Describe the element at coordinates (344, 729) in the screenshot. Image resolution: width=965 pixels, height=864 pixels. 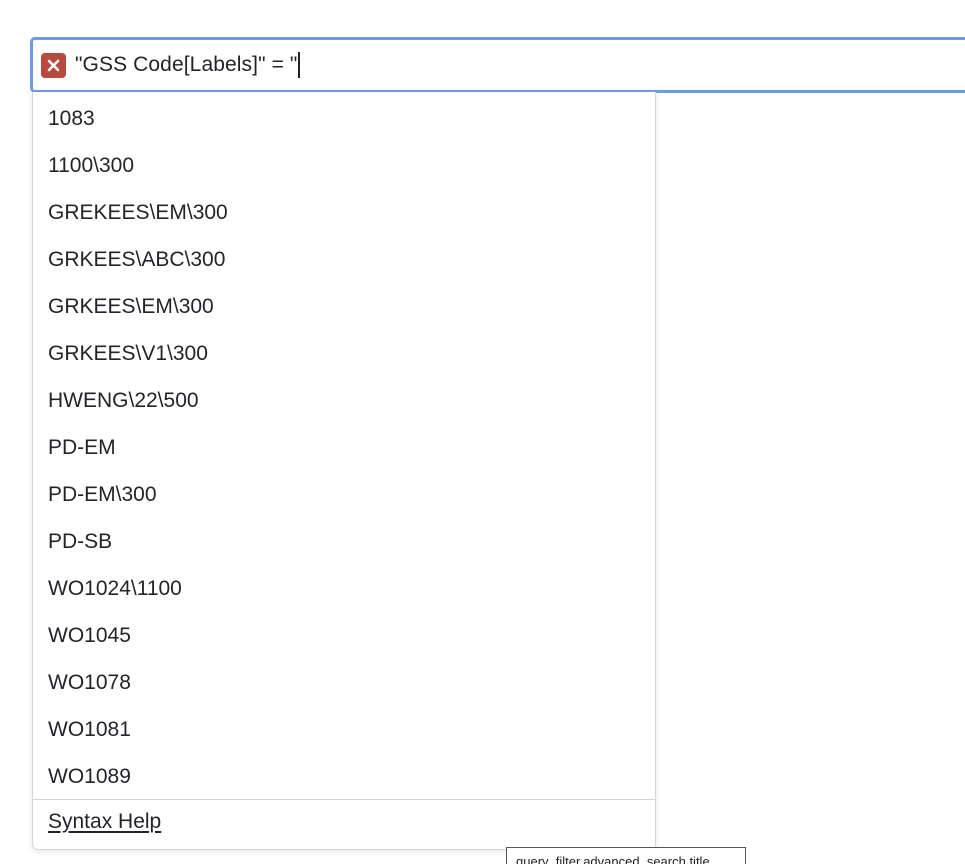
I see `suggestion-item: WO1081` at that location.